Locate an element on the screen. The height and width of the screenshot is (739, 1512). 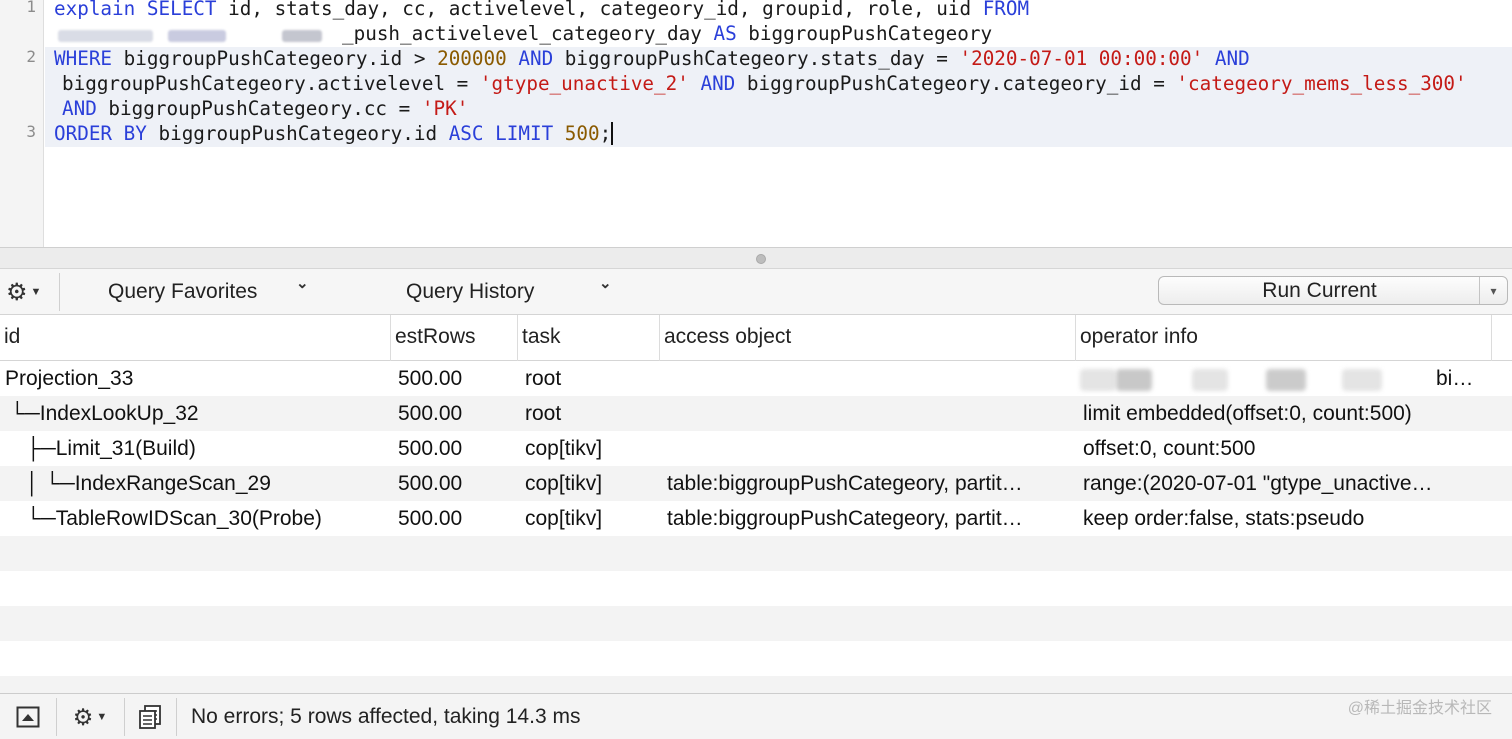
cell-id: ├─Limit_31(Build) is located at coordinates (111, 448).